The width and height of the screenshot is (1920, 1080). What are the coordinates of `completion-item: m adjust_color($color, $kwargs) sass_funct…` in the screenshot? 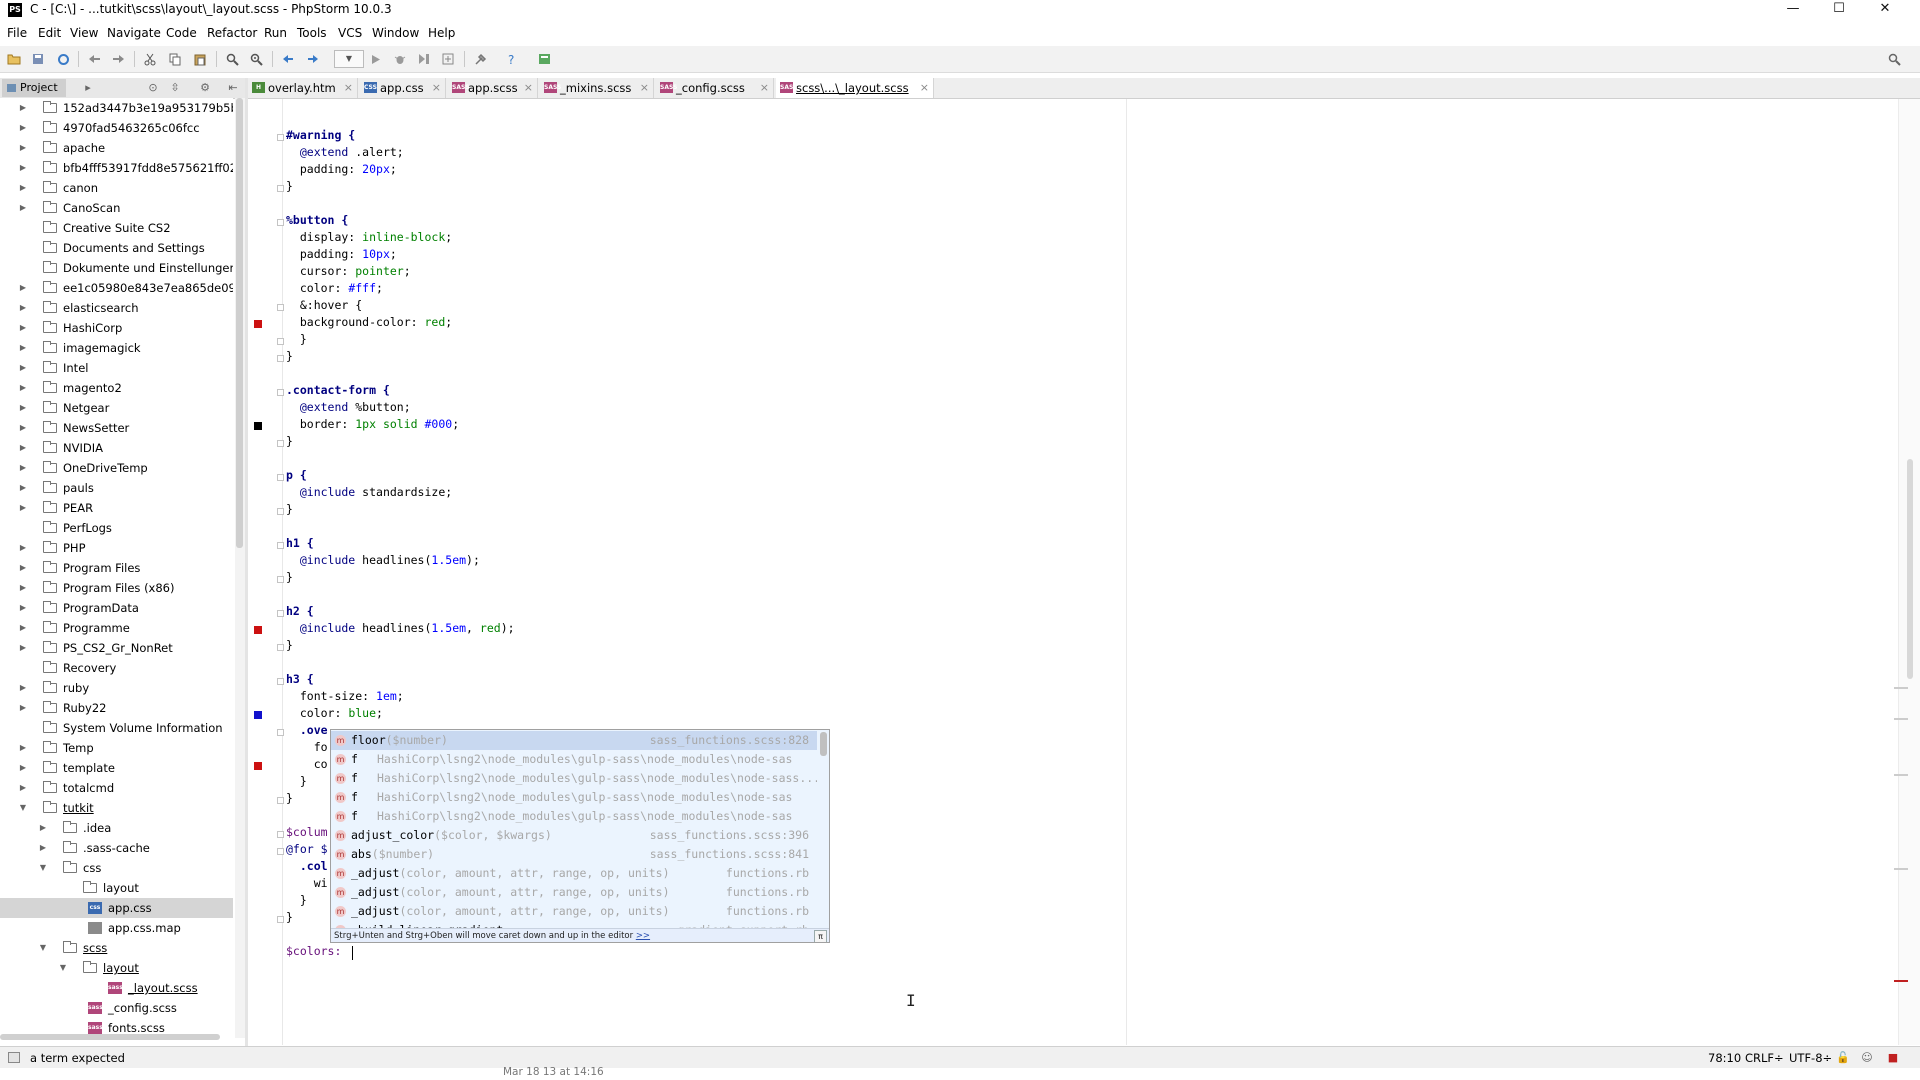 It's located at (574, 835).